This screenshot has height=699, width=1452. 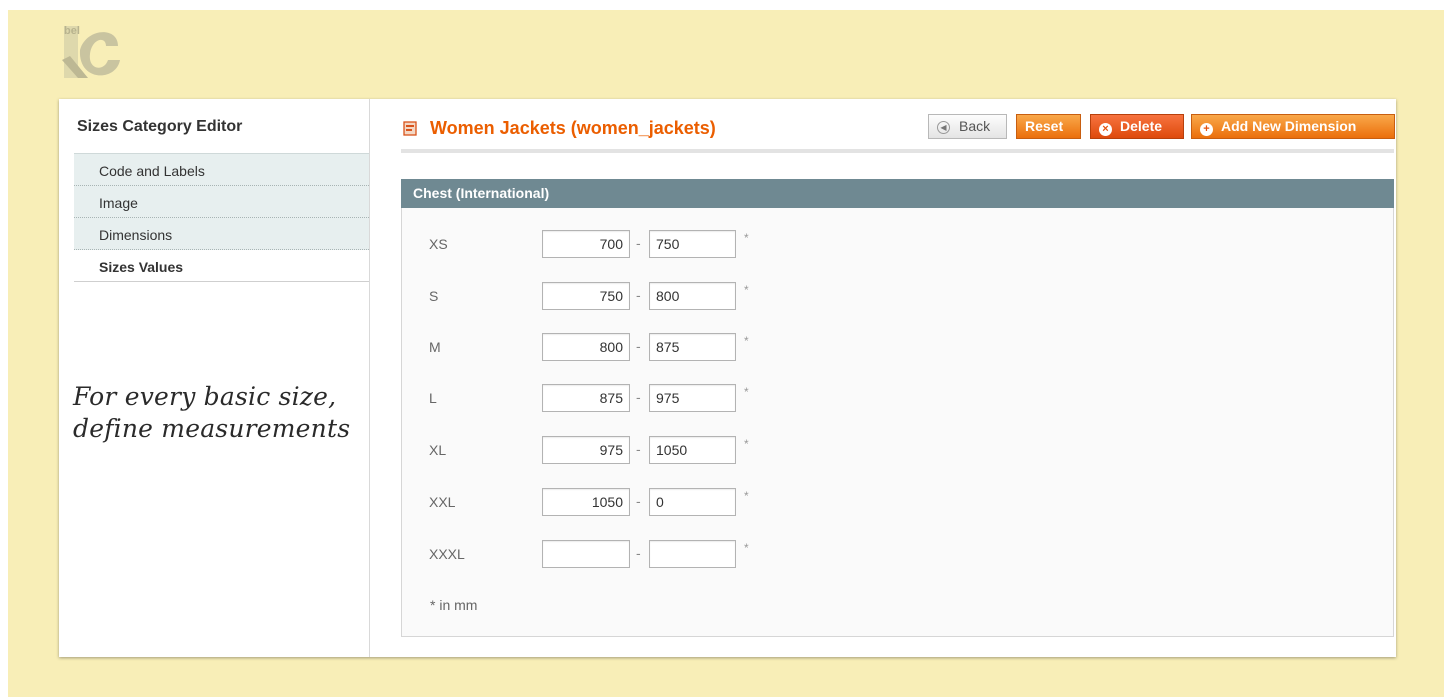 What do you see at coordinates (434, 296) in the screenshot?
I see `size-label: S` at bounding box center [434, 296].